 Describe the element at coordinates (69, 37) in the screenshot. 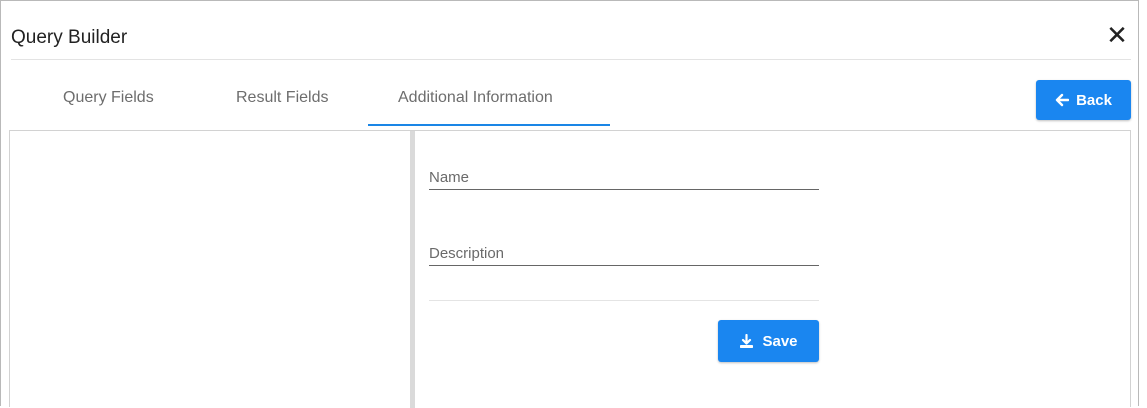

I see `dialog-title: Query Builder` at that location.